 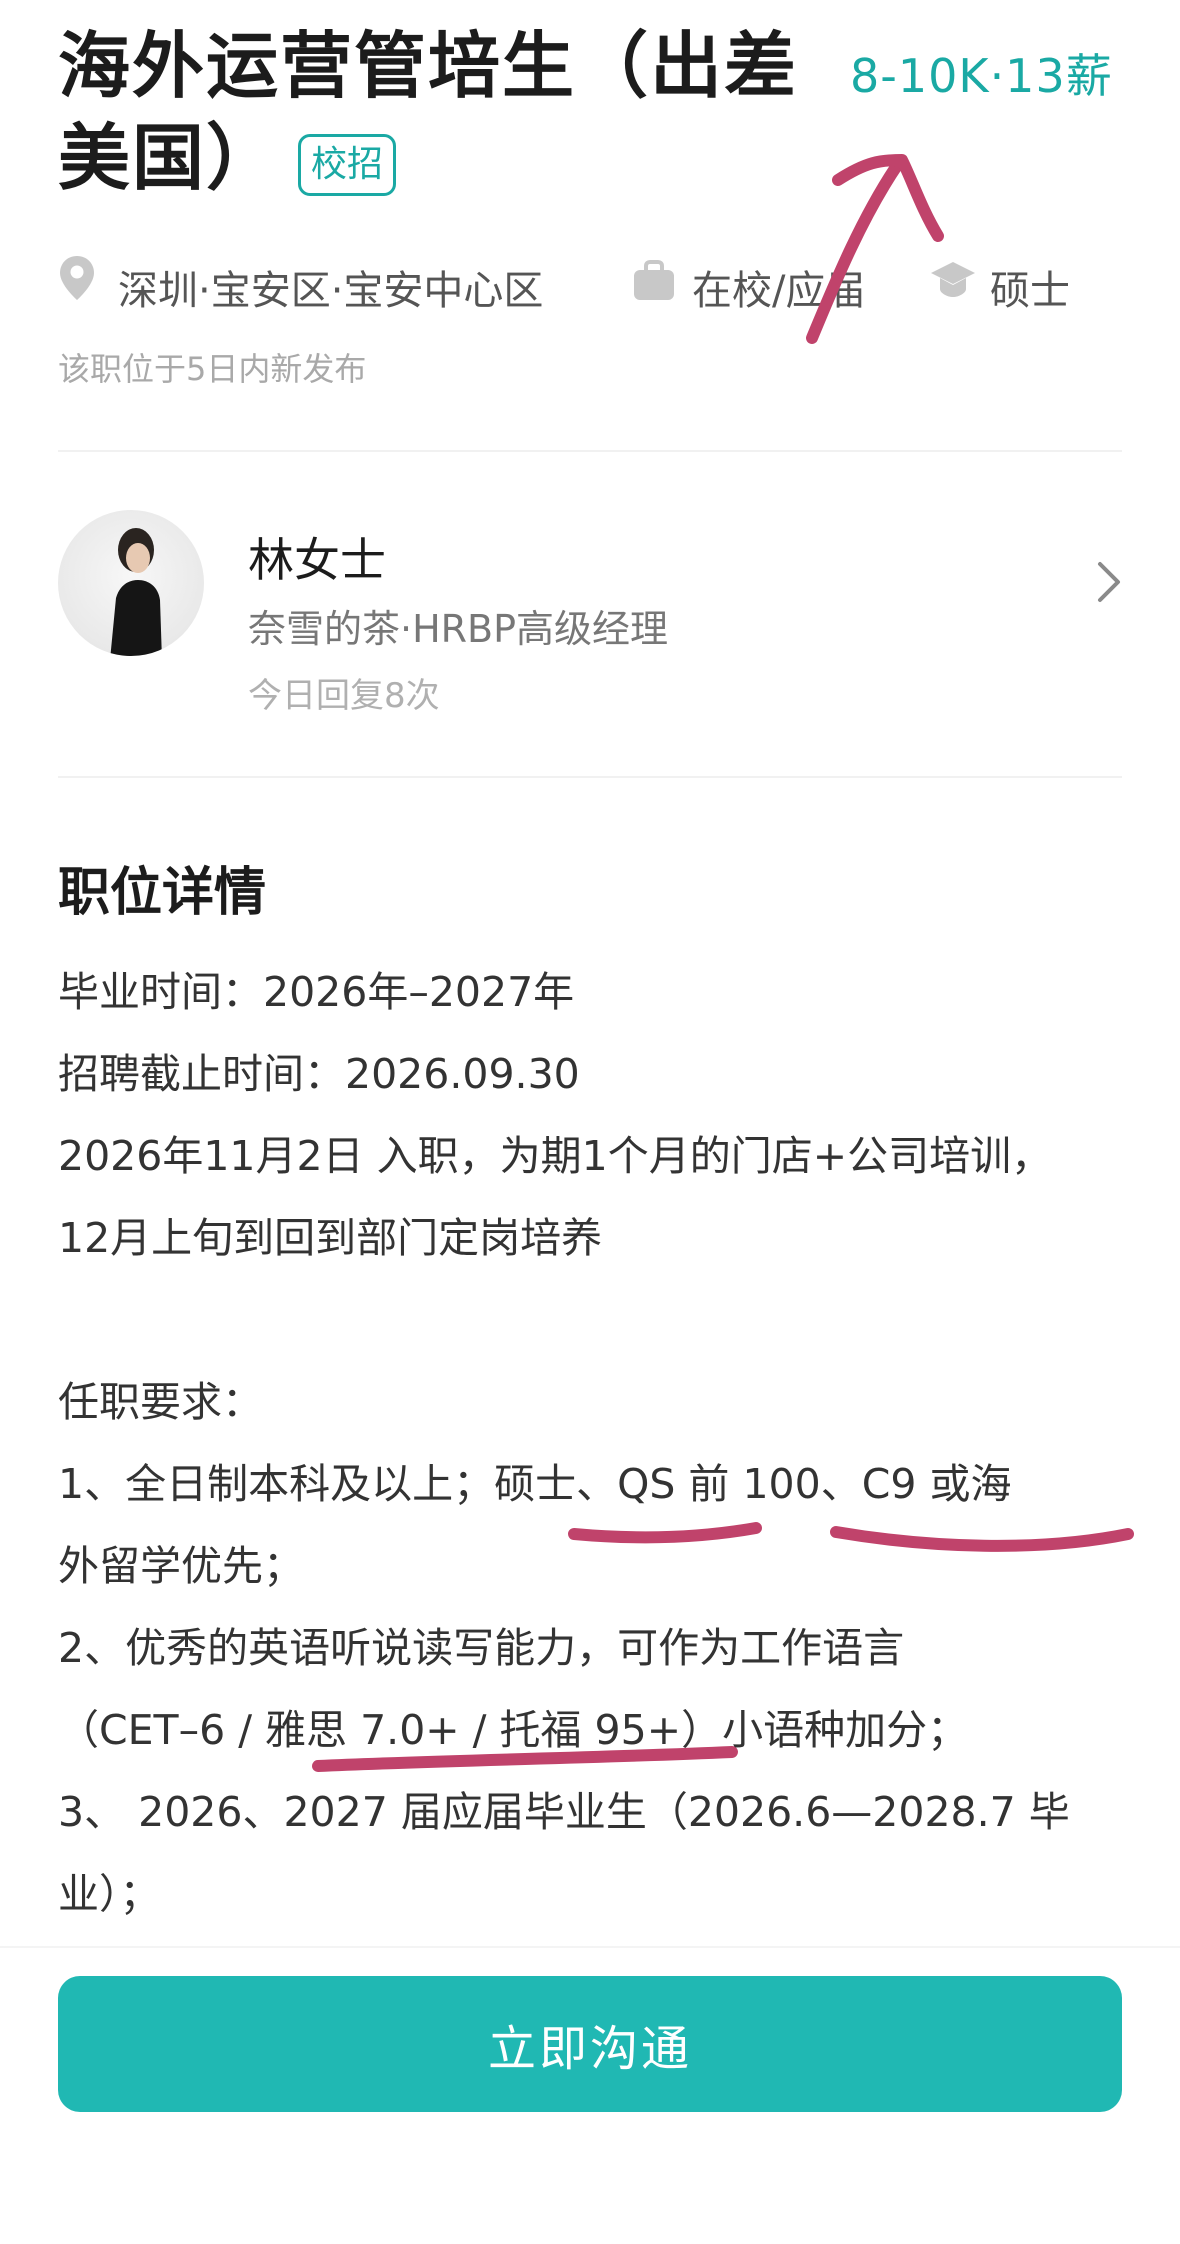 I want to click on recruiter-reply-stats: 今日回复8次, so click(x=344, y=696).